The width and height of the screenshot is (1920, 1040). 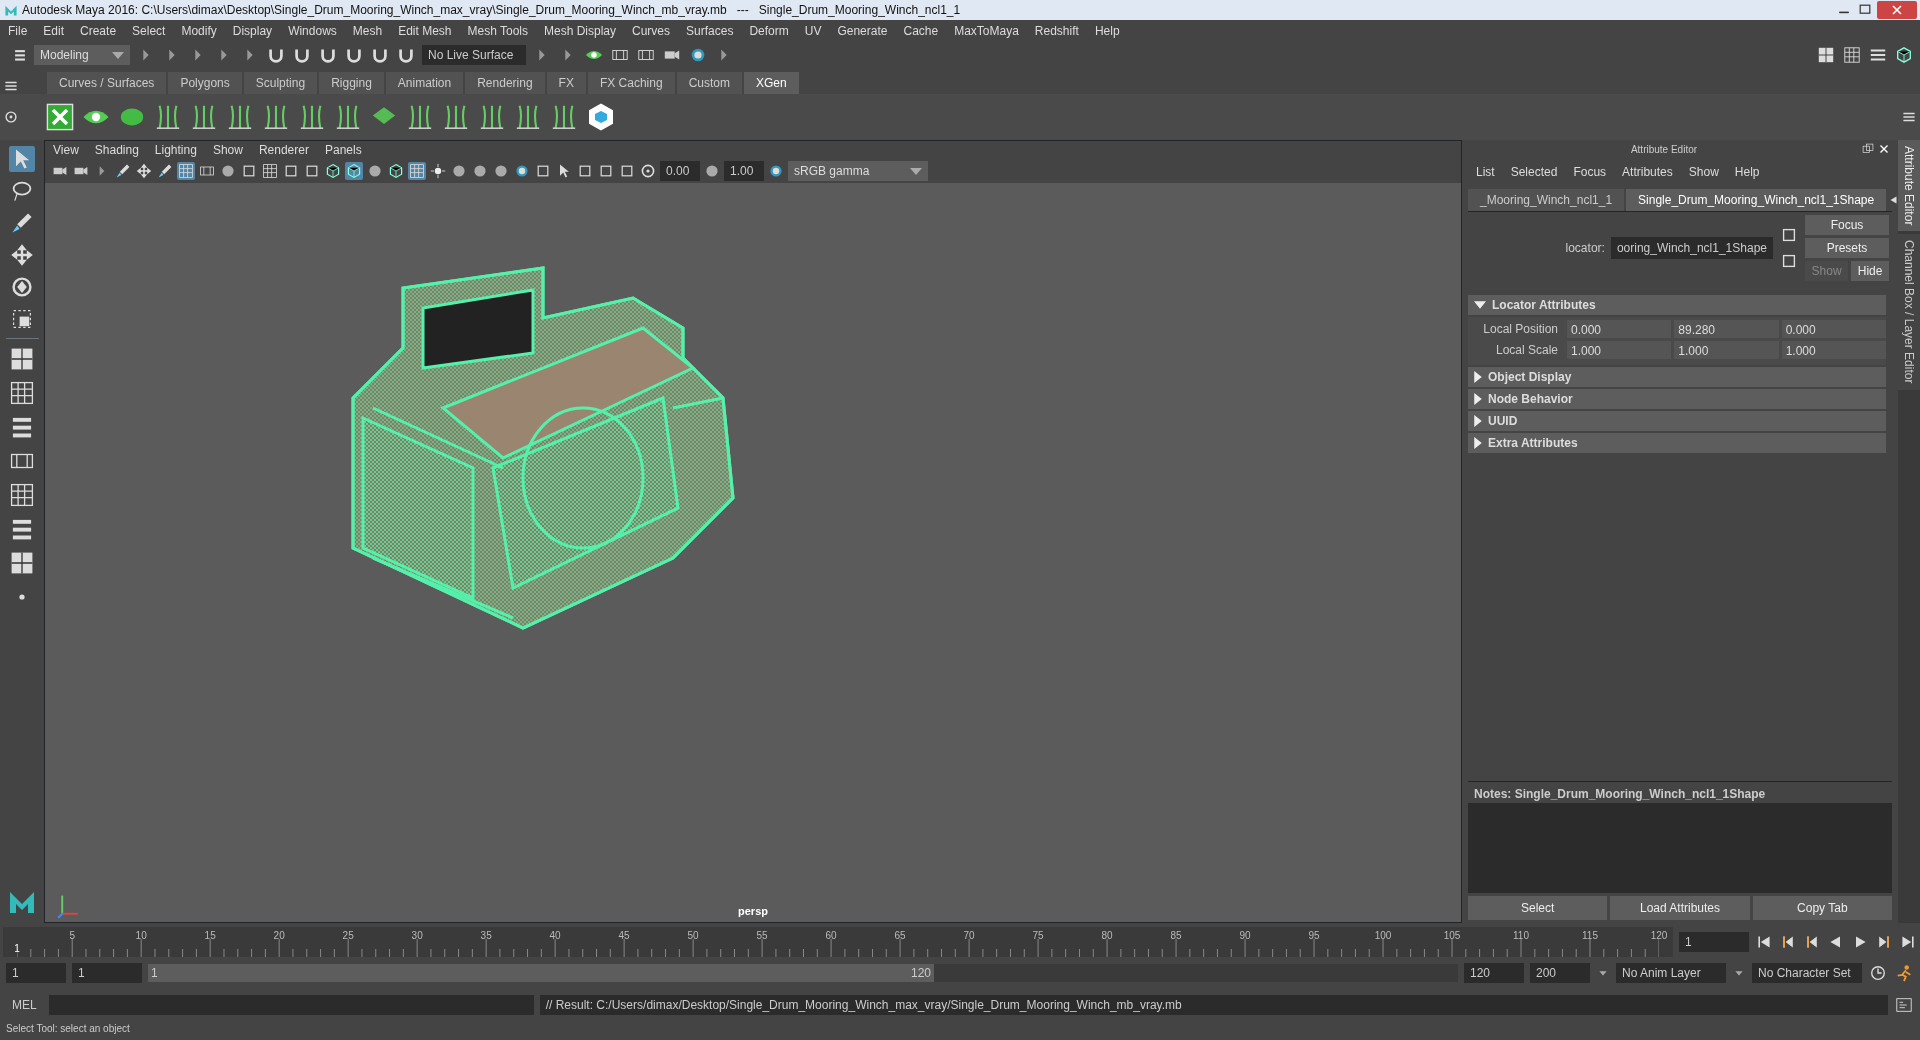 What do you see at coordinates (438, 171) in the screenshot?
I see `light-icon` at bounding box center [438, 171].